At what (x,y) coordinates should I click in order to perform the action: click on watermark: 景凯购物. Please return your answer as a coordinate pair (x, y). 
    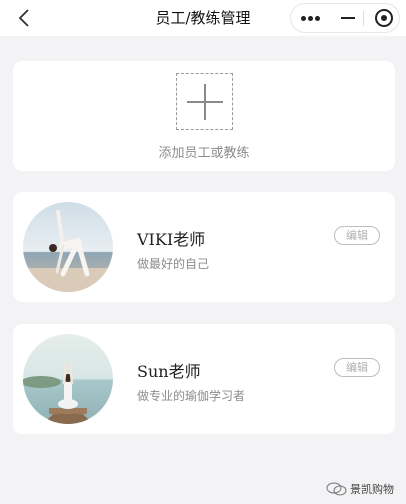
    Looking at the image, I should click on (366, 489).